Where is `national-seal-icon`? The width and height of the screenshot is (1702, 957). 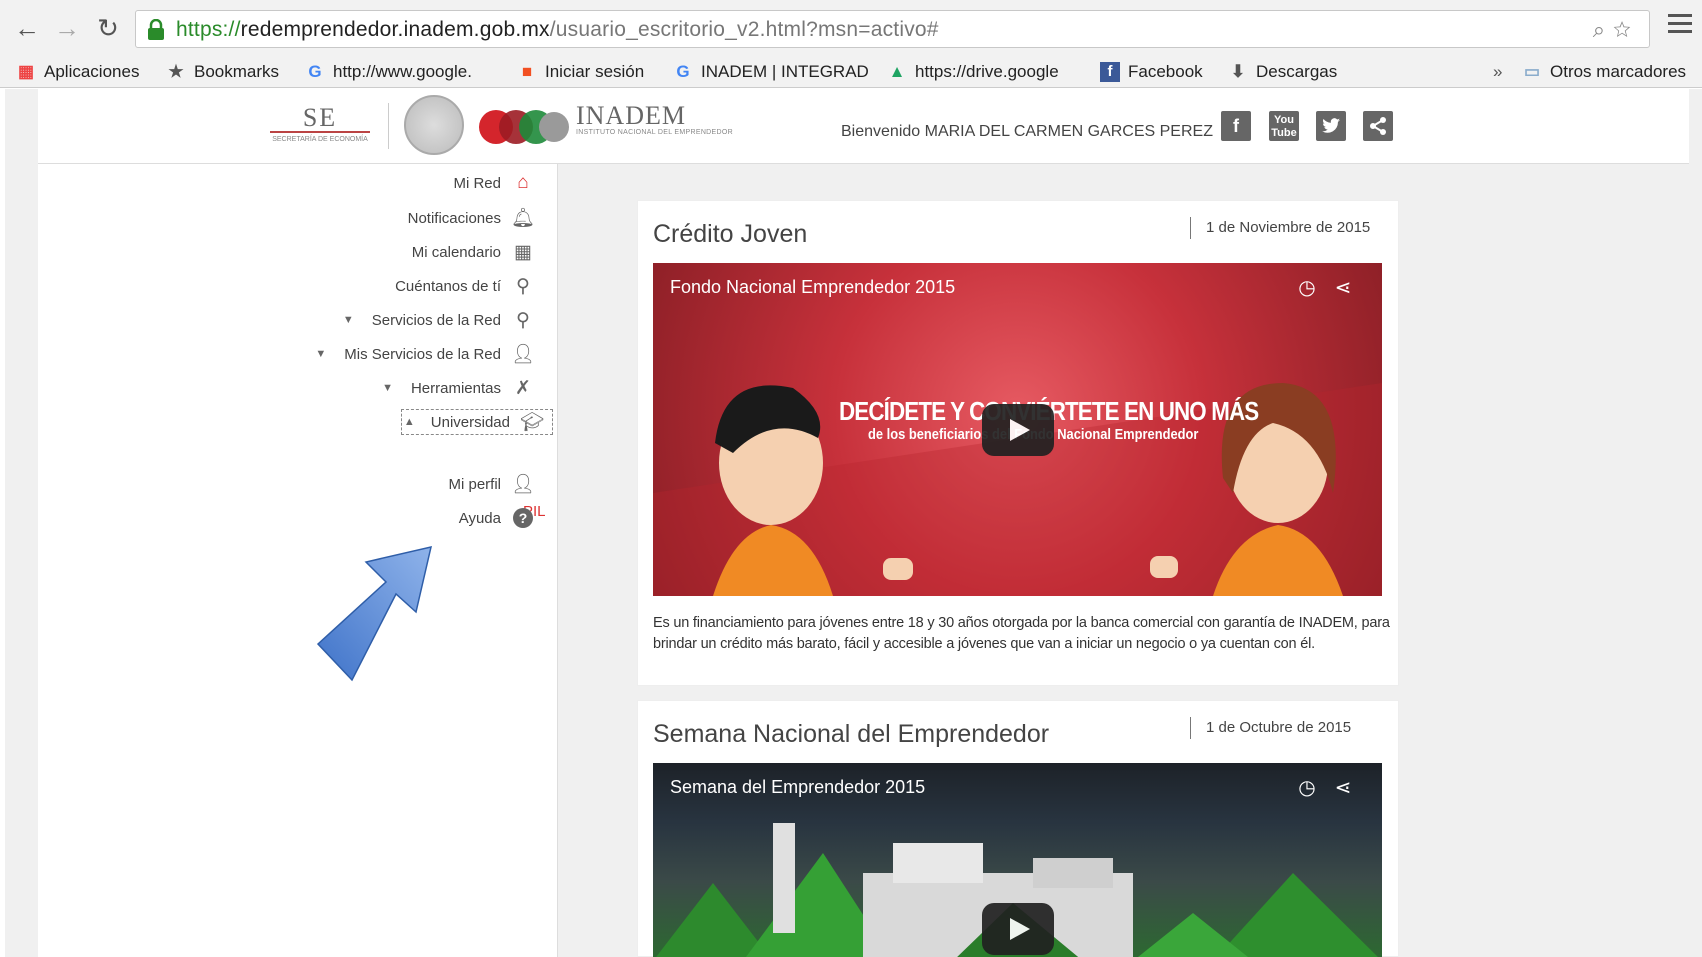
national-seal-icon is located at coordinates (434, 125).